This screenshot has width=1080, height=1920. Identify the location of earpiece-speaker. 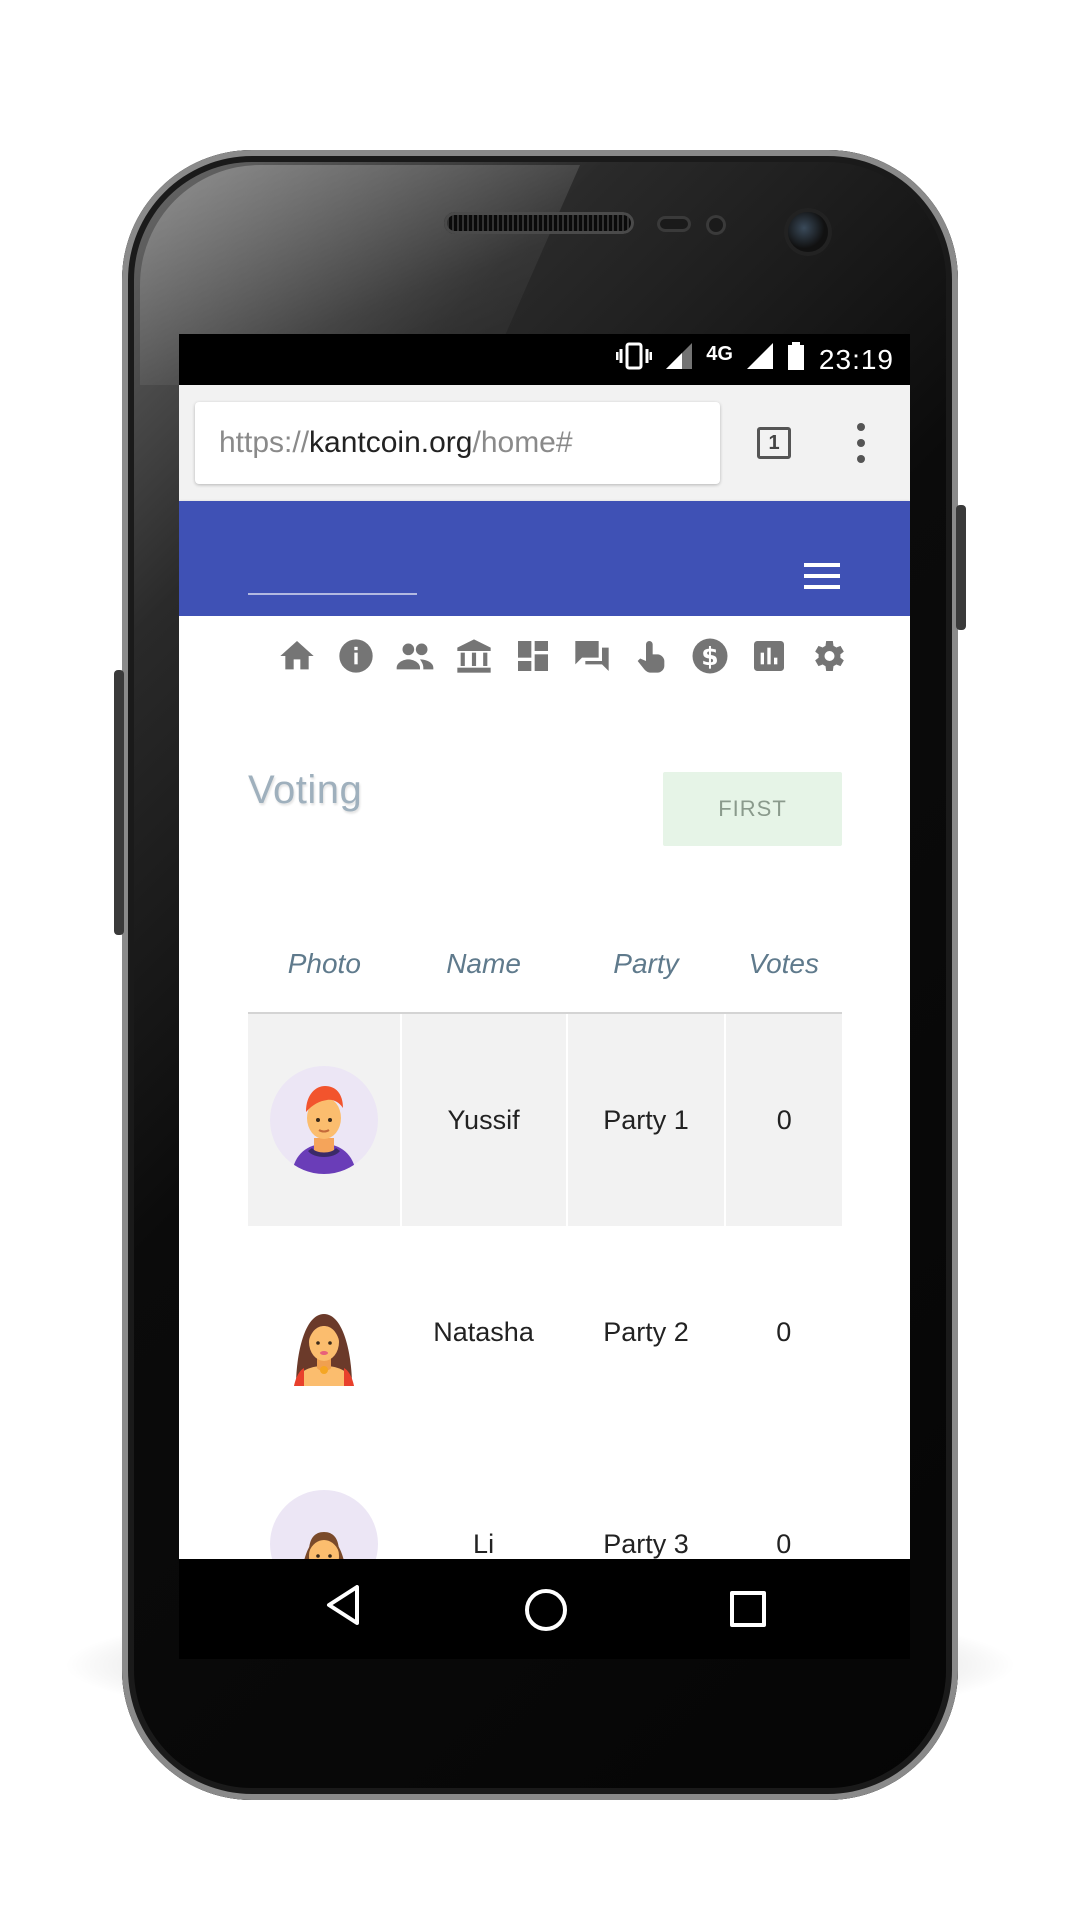
(539, 223).